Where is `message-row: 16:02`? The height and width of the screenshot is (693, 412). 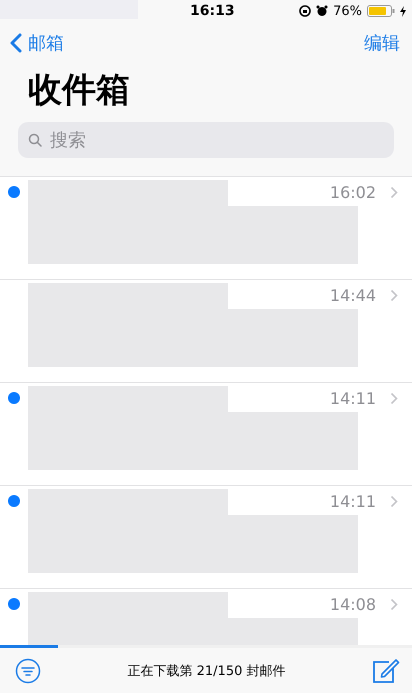
message-row: 16:02 is located at coordinates (206, 228).